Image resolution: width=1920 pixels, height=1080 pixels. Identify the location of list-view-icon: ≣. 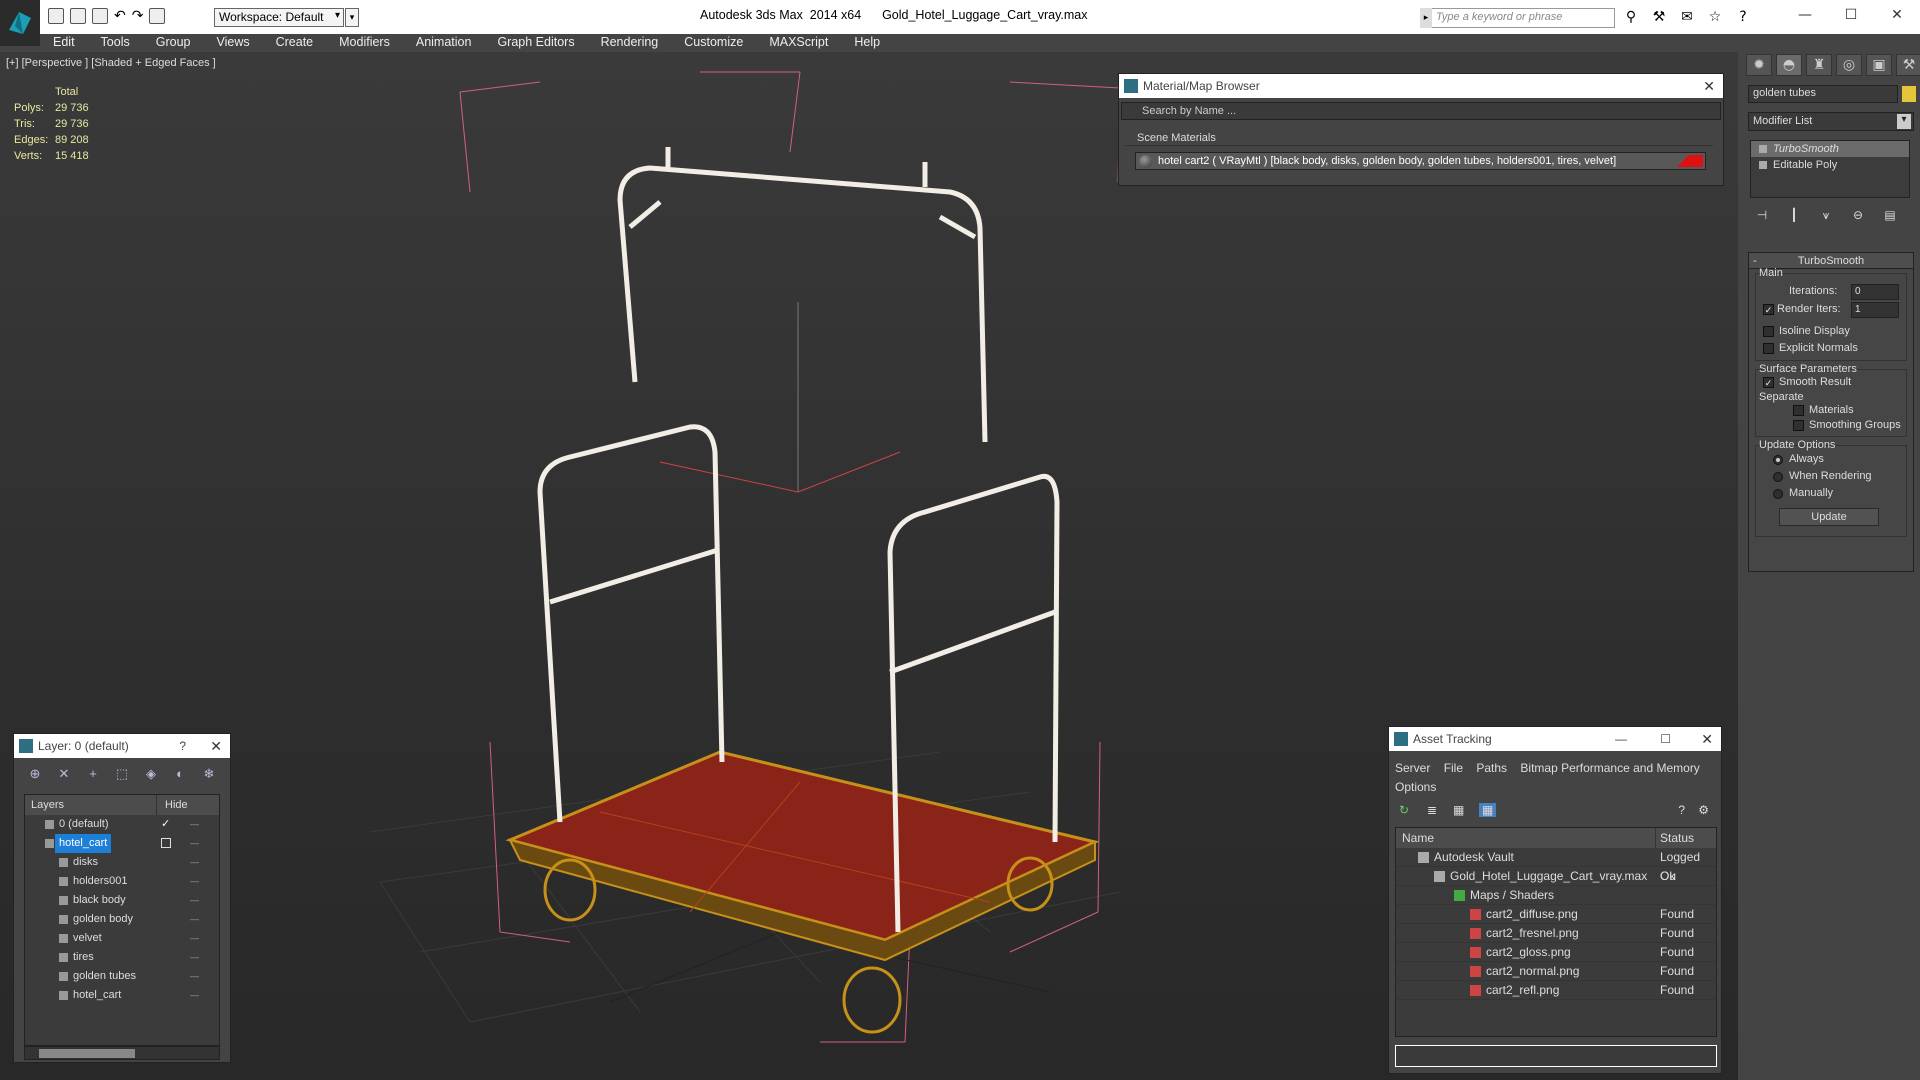
(1432, 810).